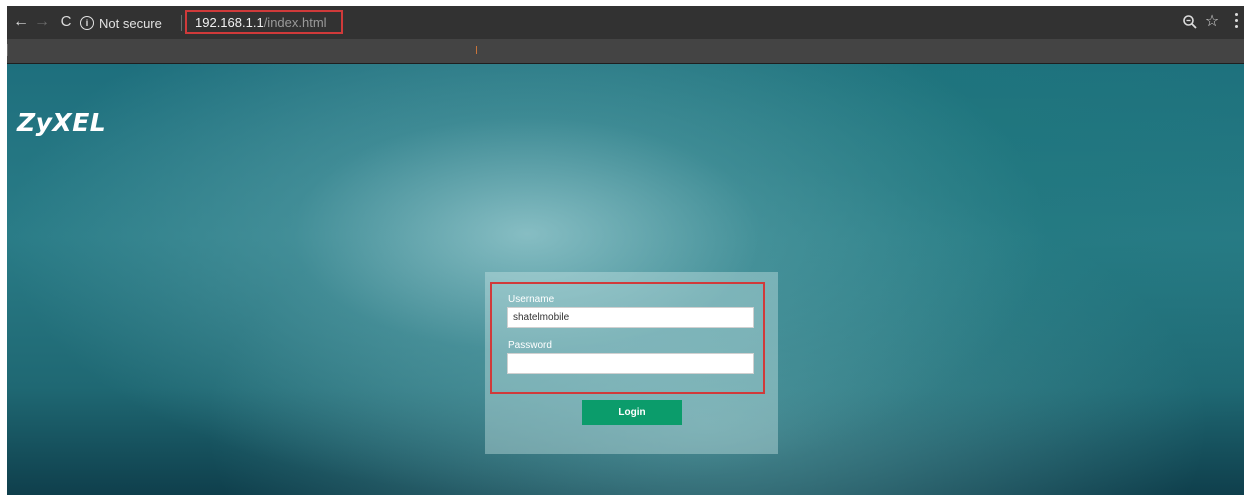  I want to click on bookmarks-bar, so click(625, 51).